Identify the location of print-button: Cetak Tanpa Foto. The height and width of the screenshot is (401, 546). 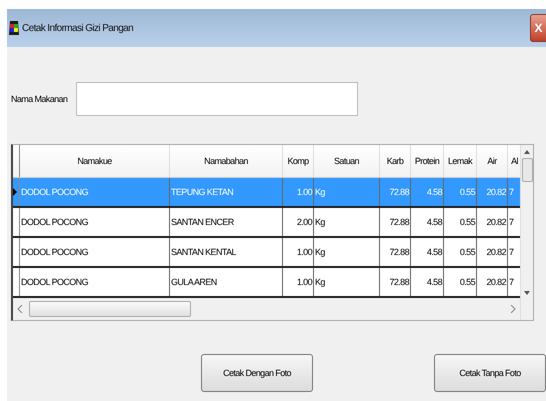
(490, 373).